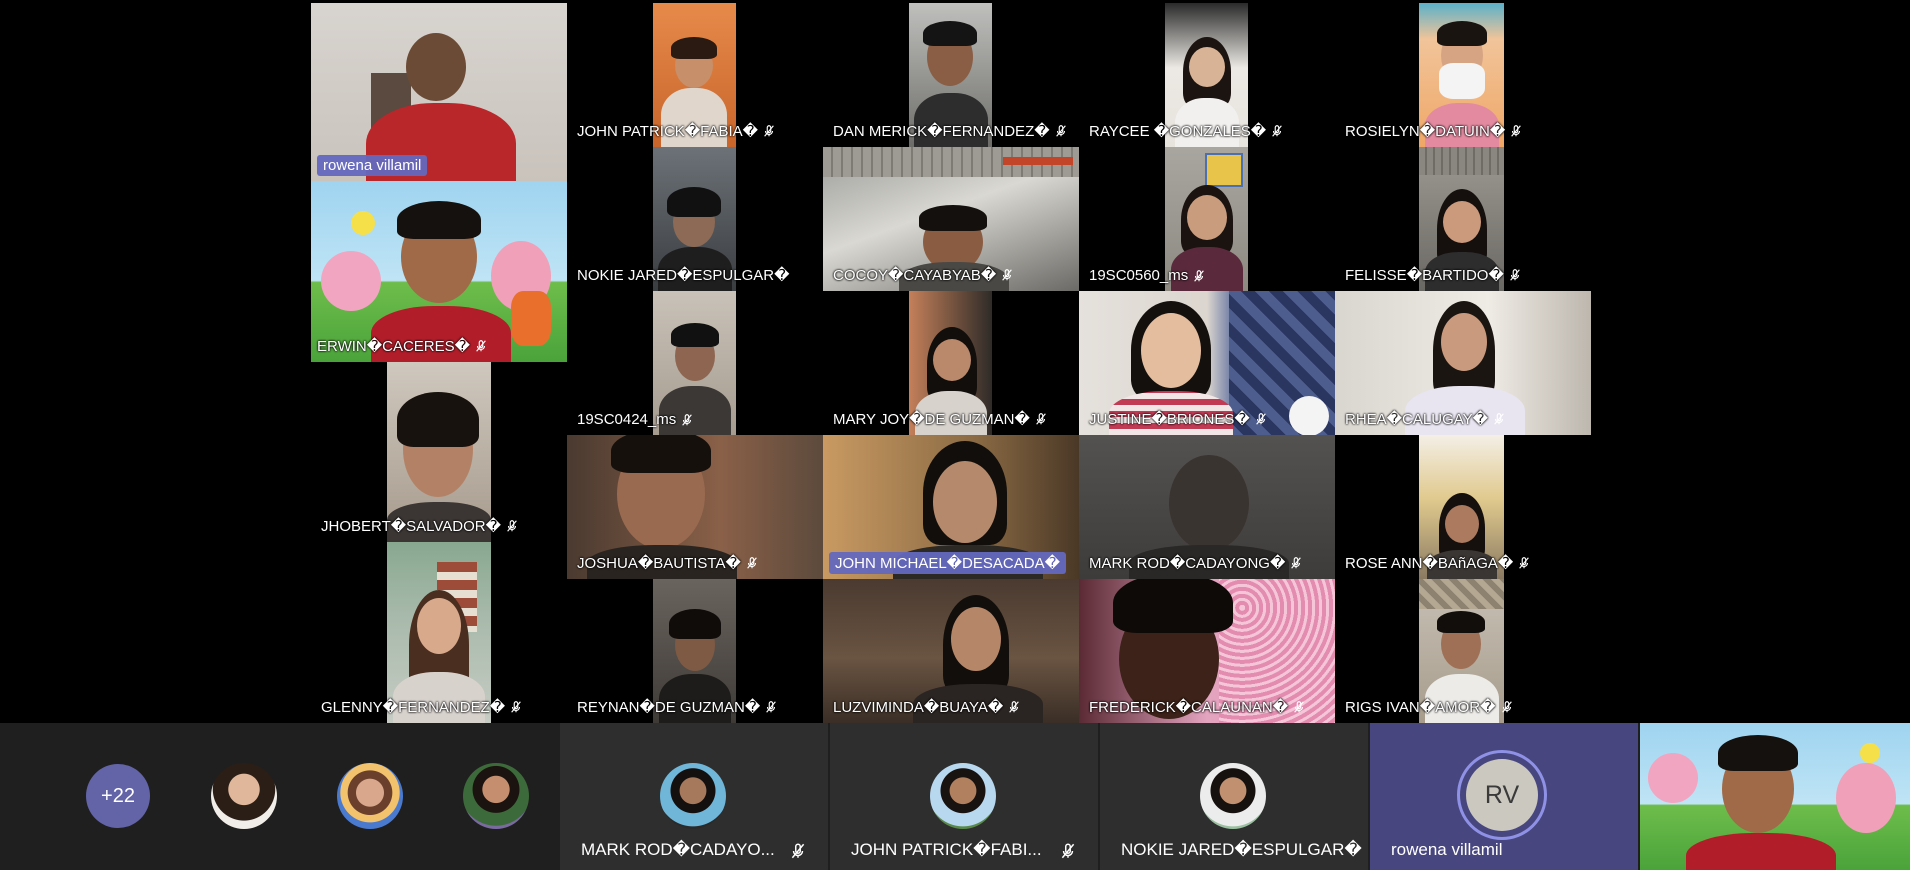 The height and width of the screenshot is (870, 1910). Describe the element at coordinates (695, 75) in the screenshot. I see `participant-tile-john-patrick: JOHN PATRICK�FABIA�` at that location.